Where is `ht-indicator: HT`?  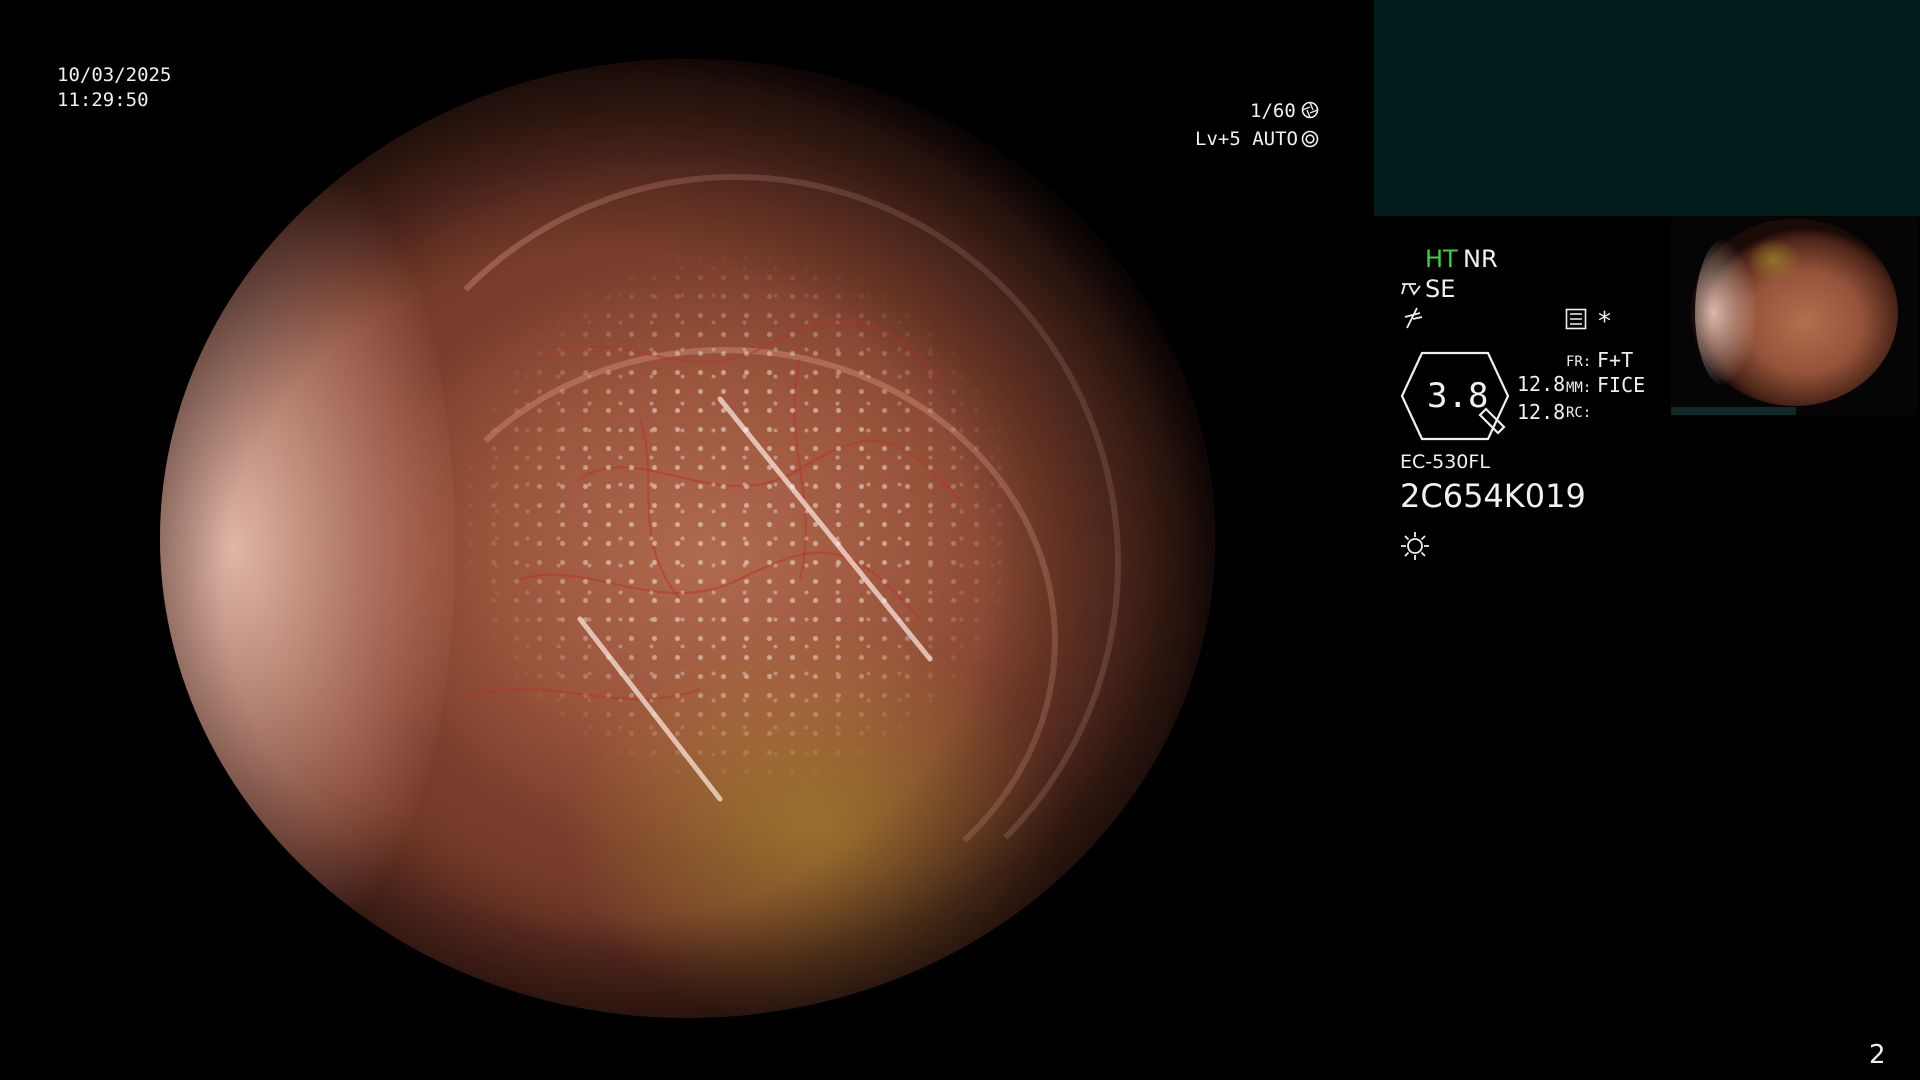 ht-indicator: HT is located at coordinates (1441, 259).